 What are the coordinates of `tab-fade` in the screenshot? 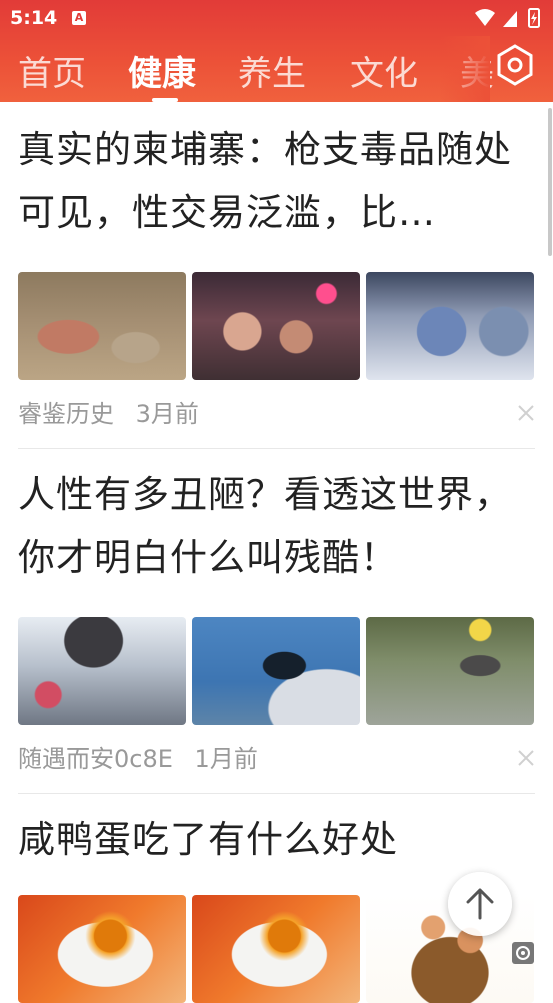 It's located at (465, 69).